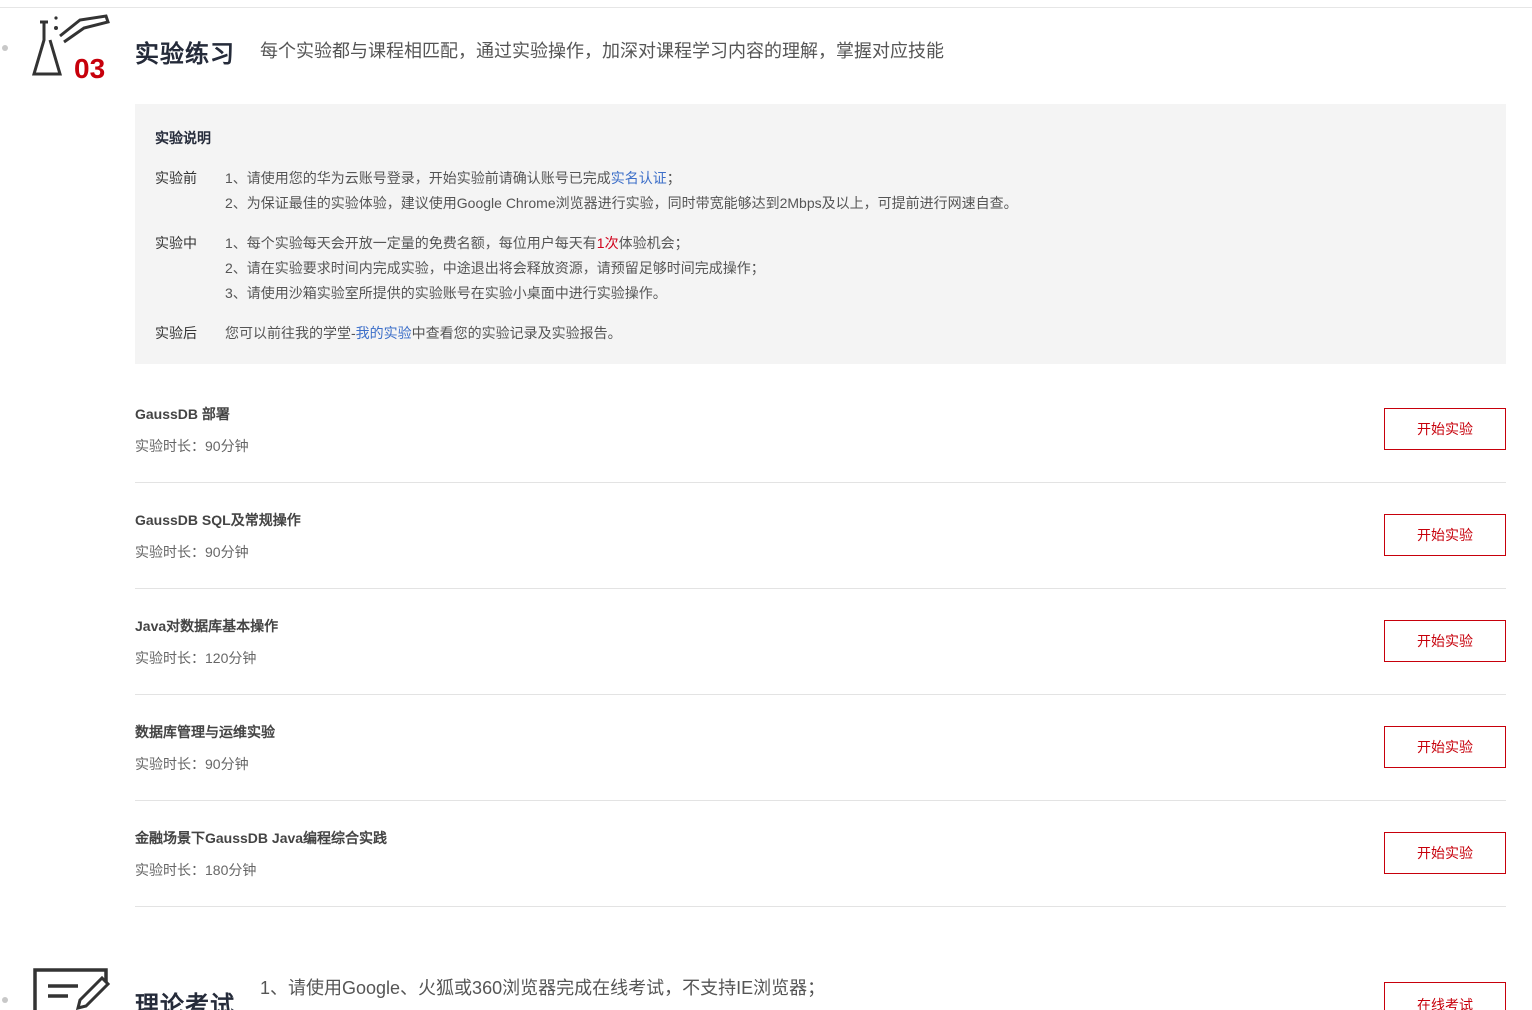 The image size is (1532, 1010). What do you see at coordinates (384, 333) in the screenshot?
I see `my-labs-link: 我的实验` at bounding box center [384, 333].